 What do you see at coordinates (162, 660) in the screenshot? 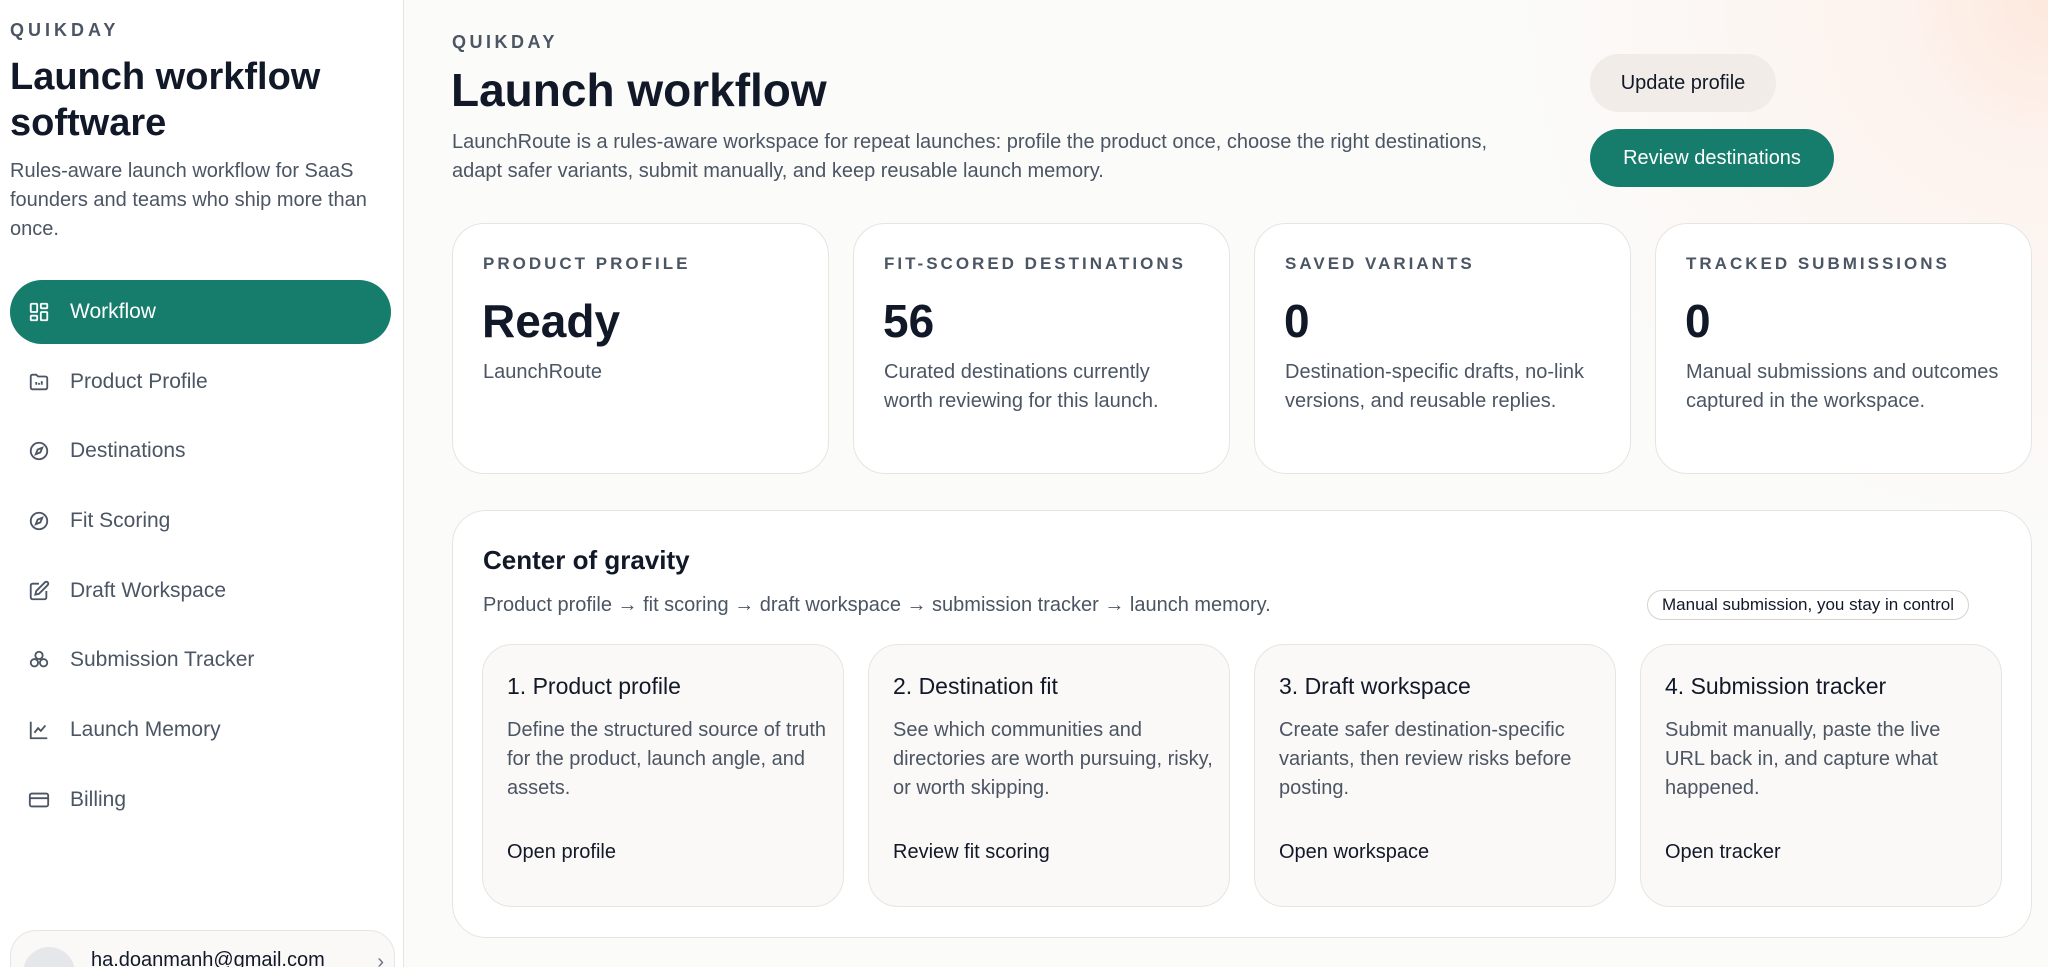
I see `sidebar-item-label: Submission Tracker` at bounding box center [162, 660].